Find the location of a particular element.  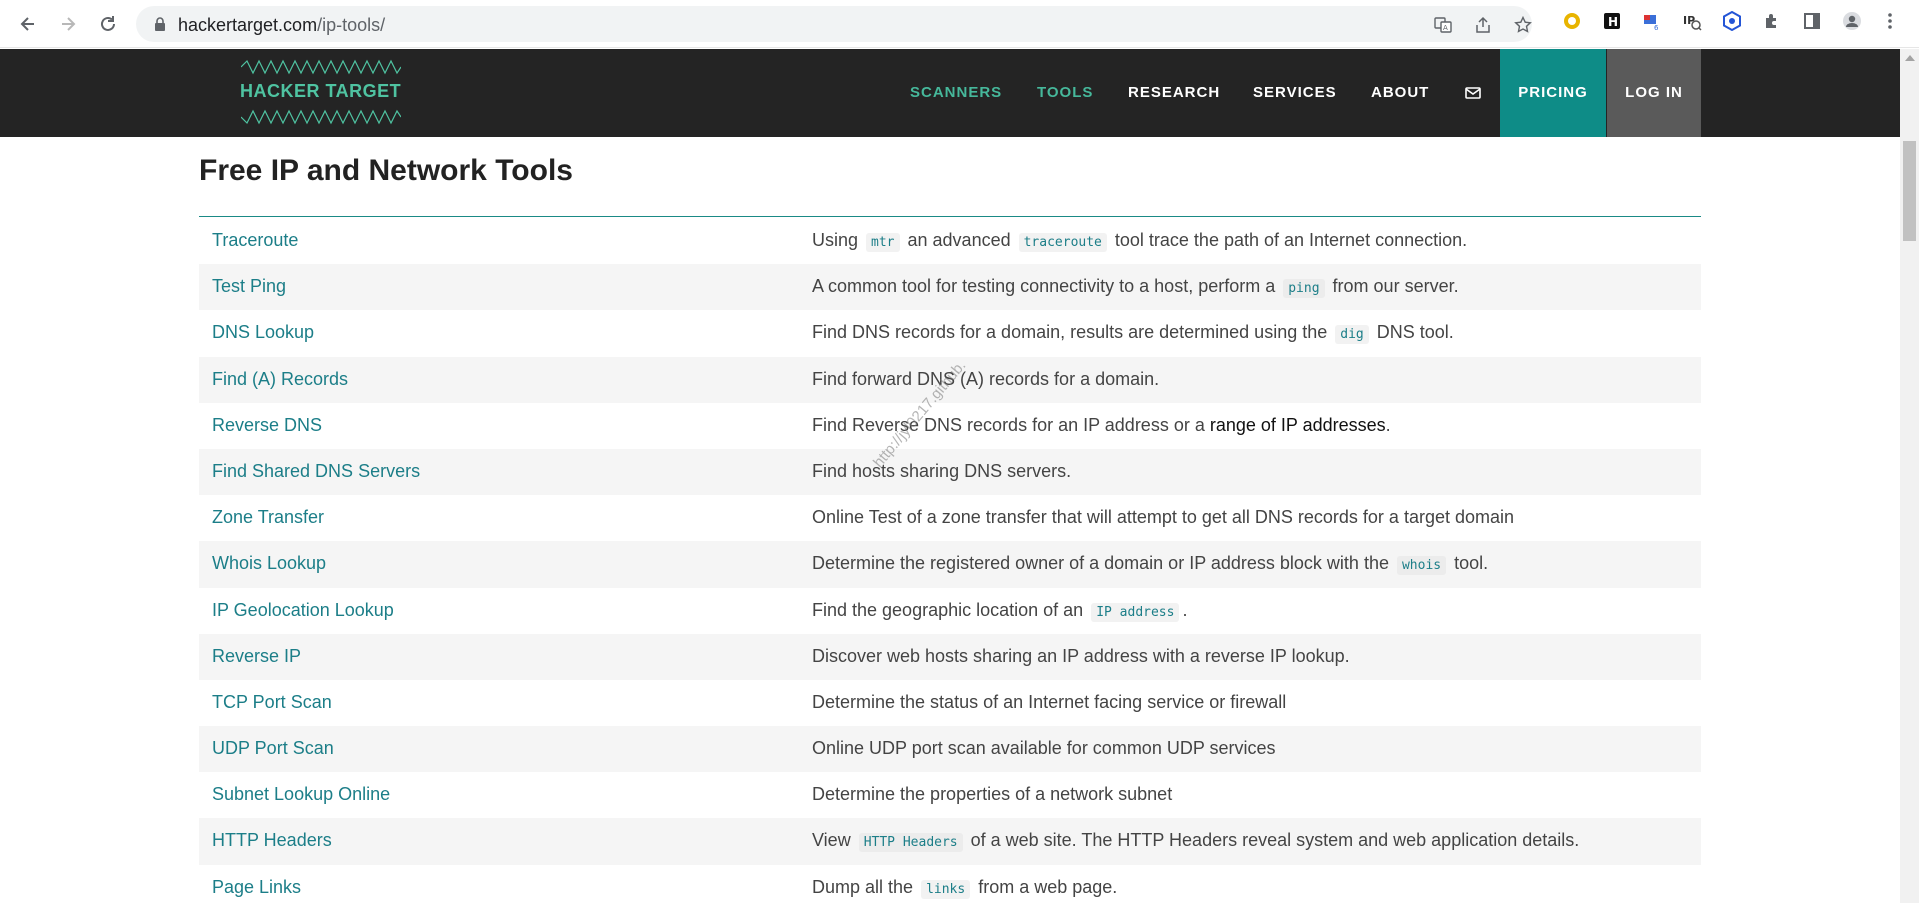

scrollbar-thumb is located at coordinates (1909, 191).